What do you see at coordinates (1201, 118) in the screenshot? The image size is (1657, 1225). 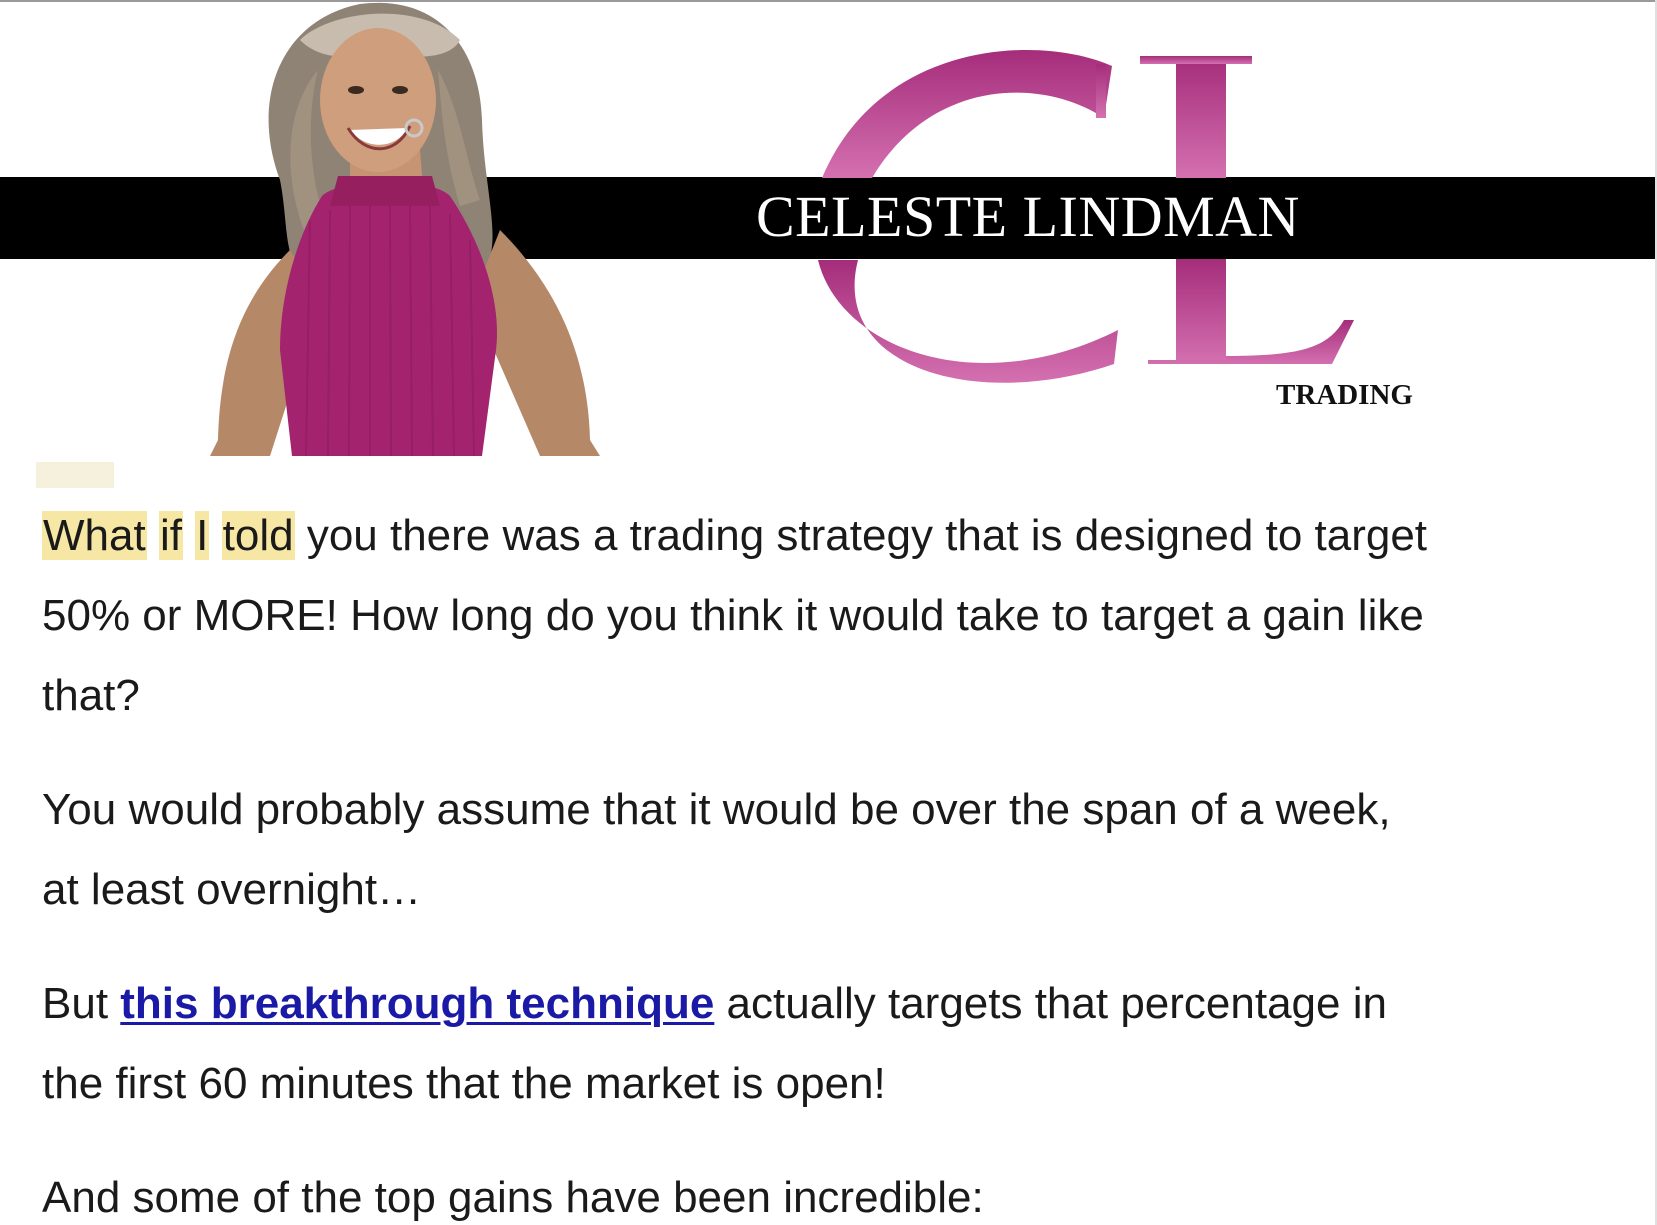 I see `monogram-l-stem-upper` at bounding box center [1201, 118].